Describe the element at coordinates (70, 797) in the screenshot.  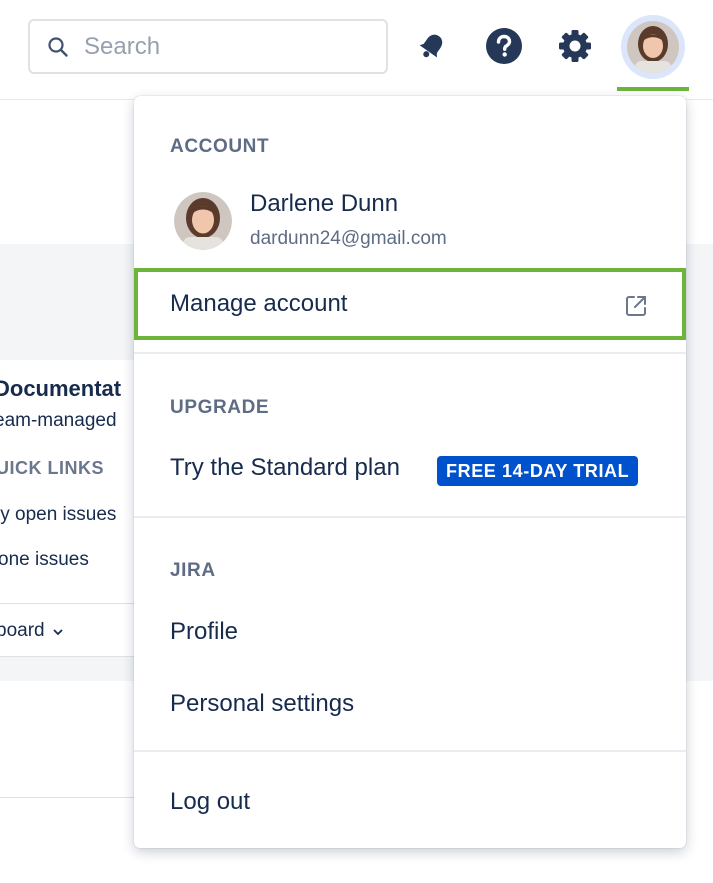
I see `divider` at that location.